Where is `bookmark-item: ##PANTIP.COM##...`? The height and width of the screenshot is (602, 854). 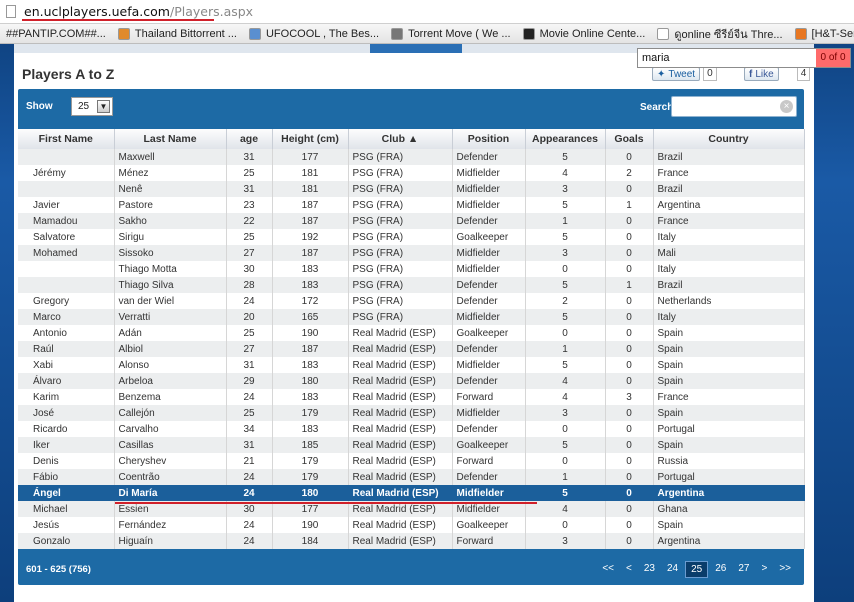 bookmark-item: ##PANTIP.COM##... is located at coordinates (56, 34).